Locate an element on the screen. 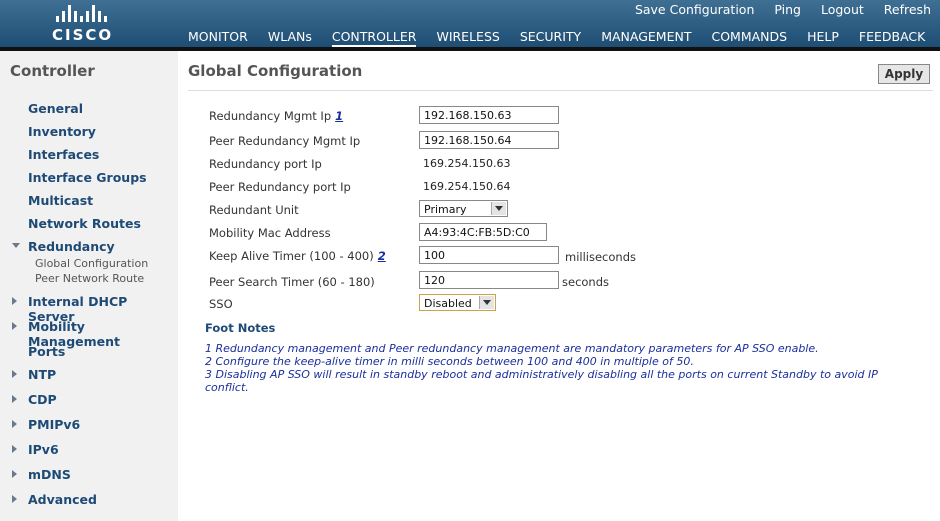 This screenshot has height=521, width=940. sidebar-item-interfaces: Interfaces is located at coordinates (63, 154).